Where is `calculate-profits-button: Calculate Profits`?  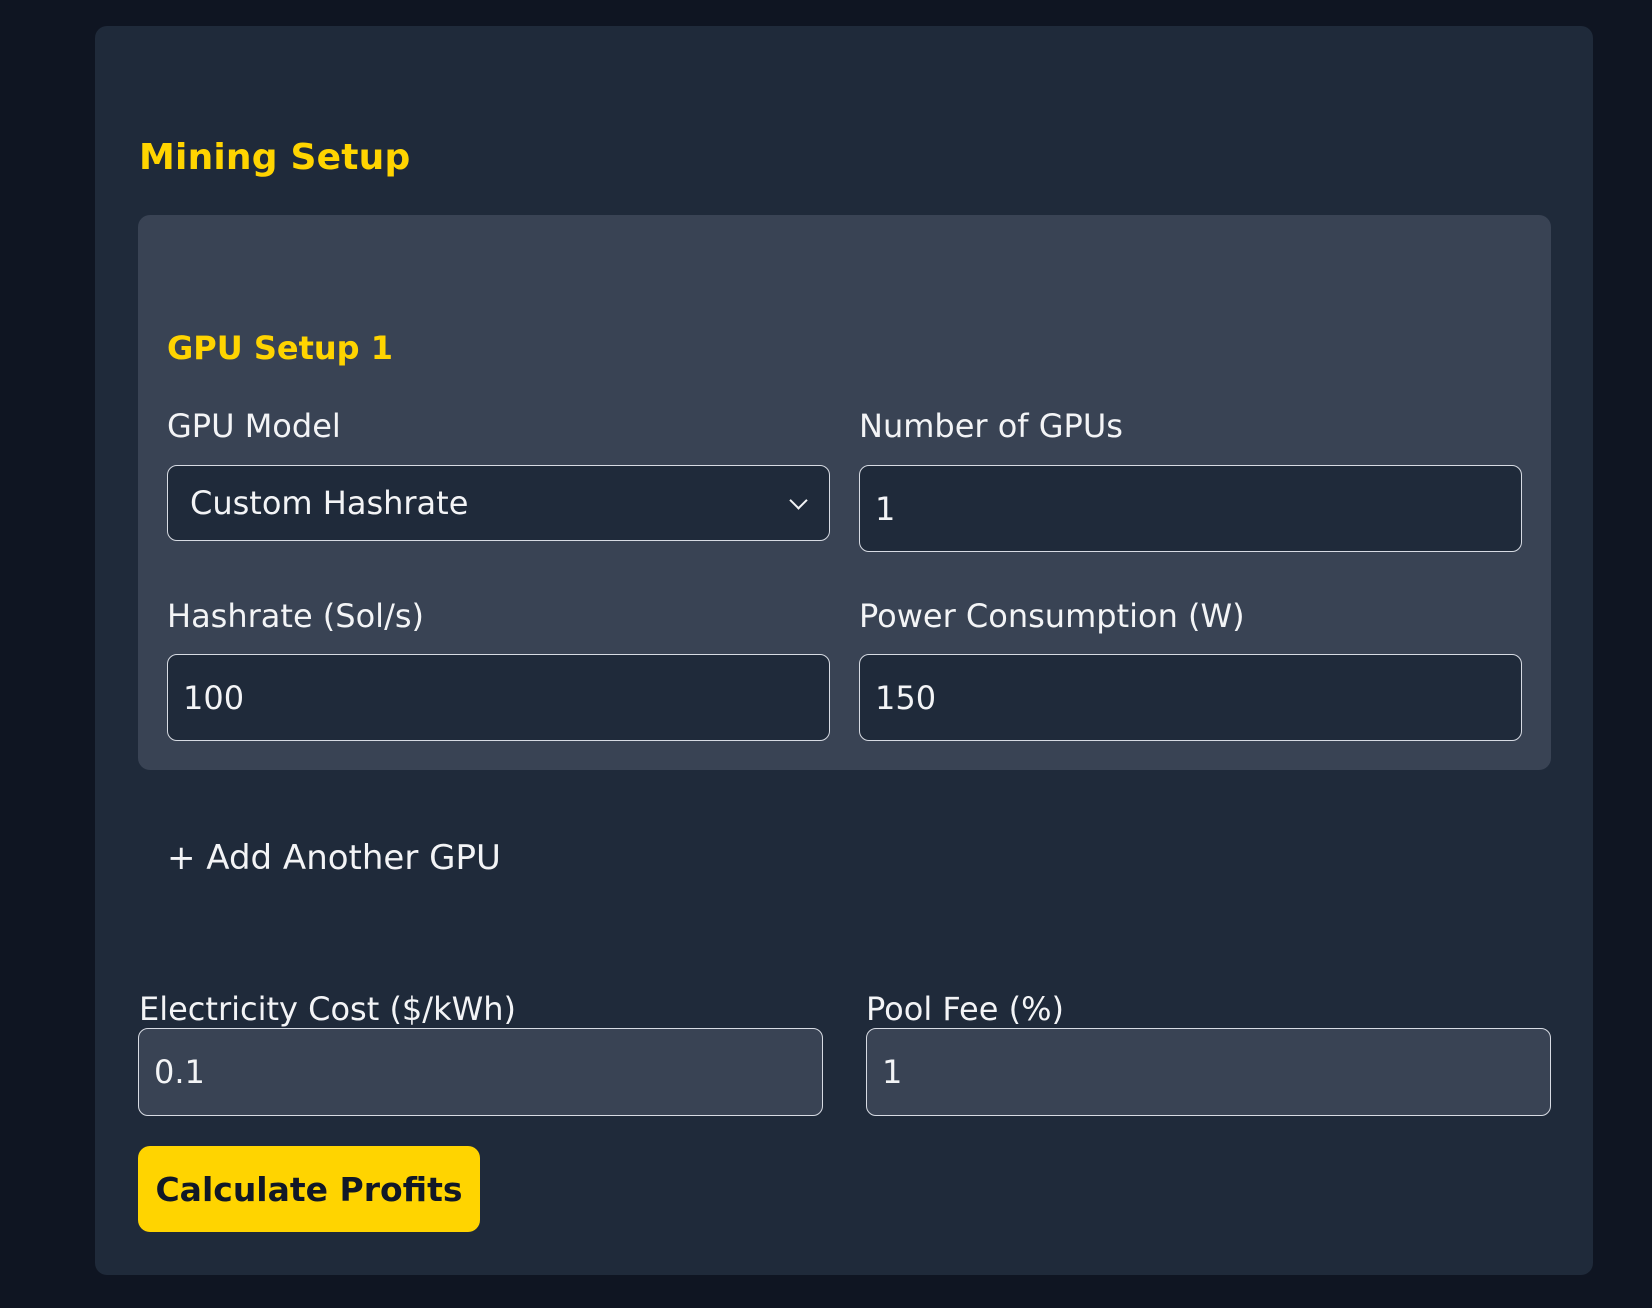 calculate-profits-button: Calculate Profits is located at coordinates (309, 1189).